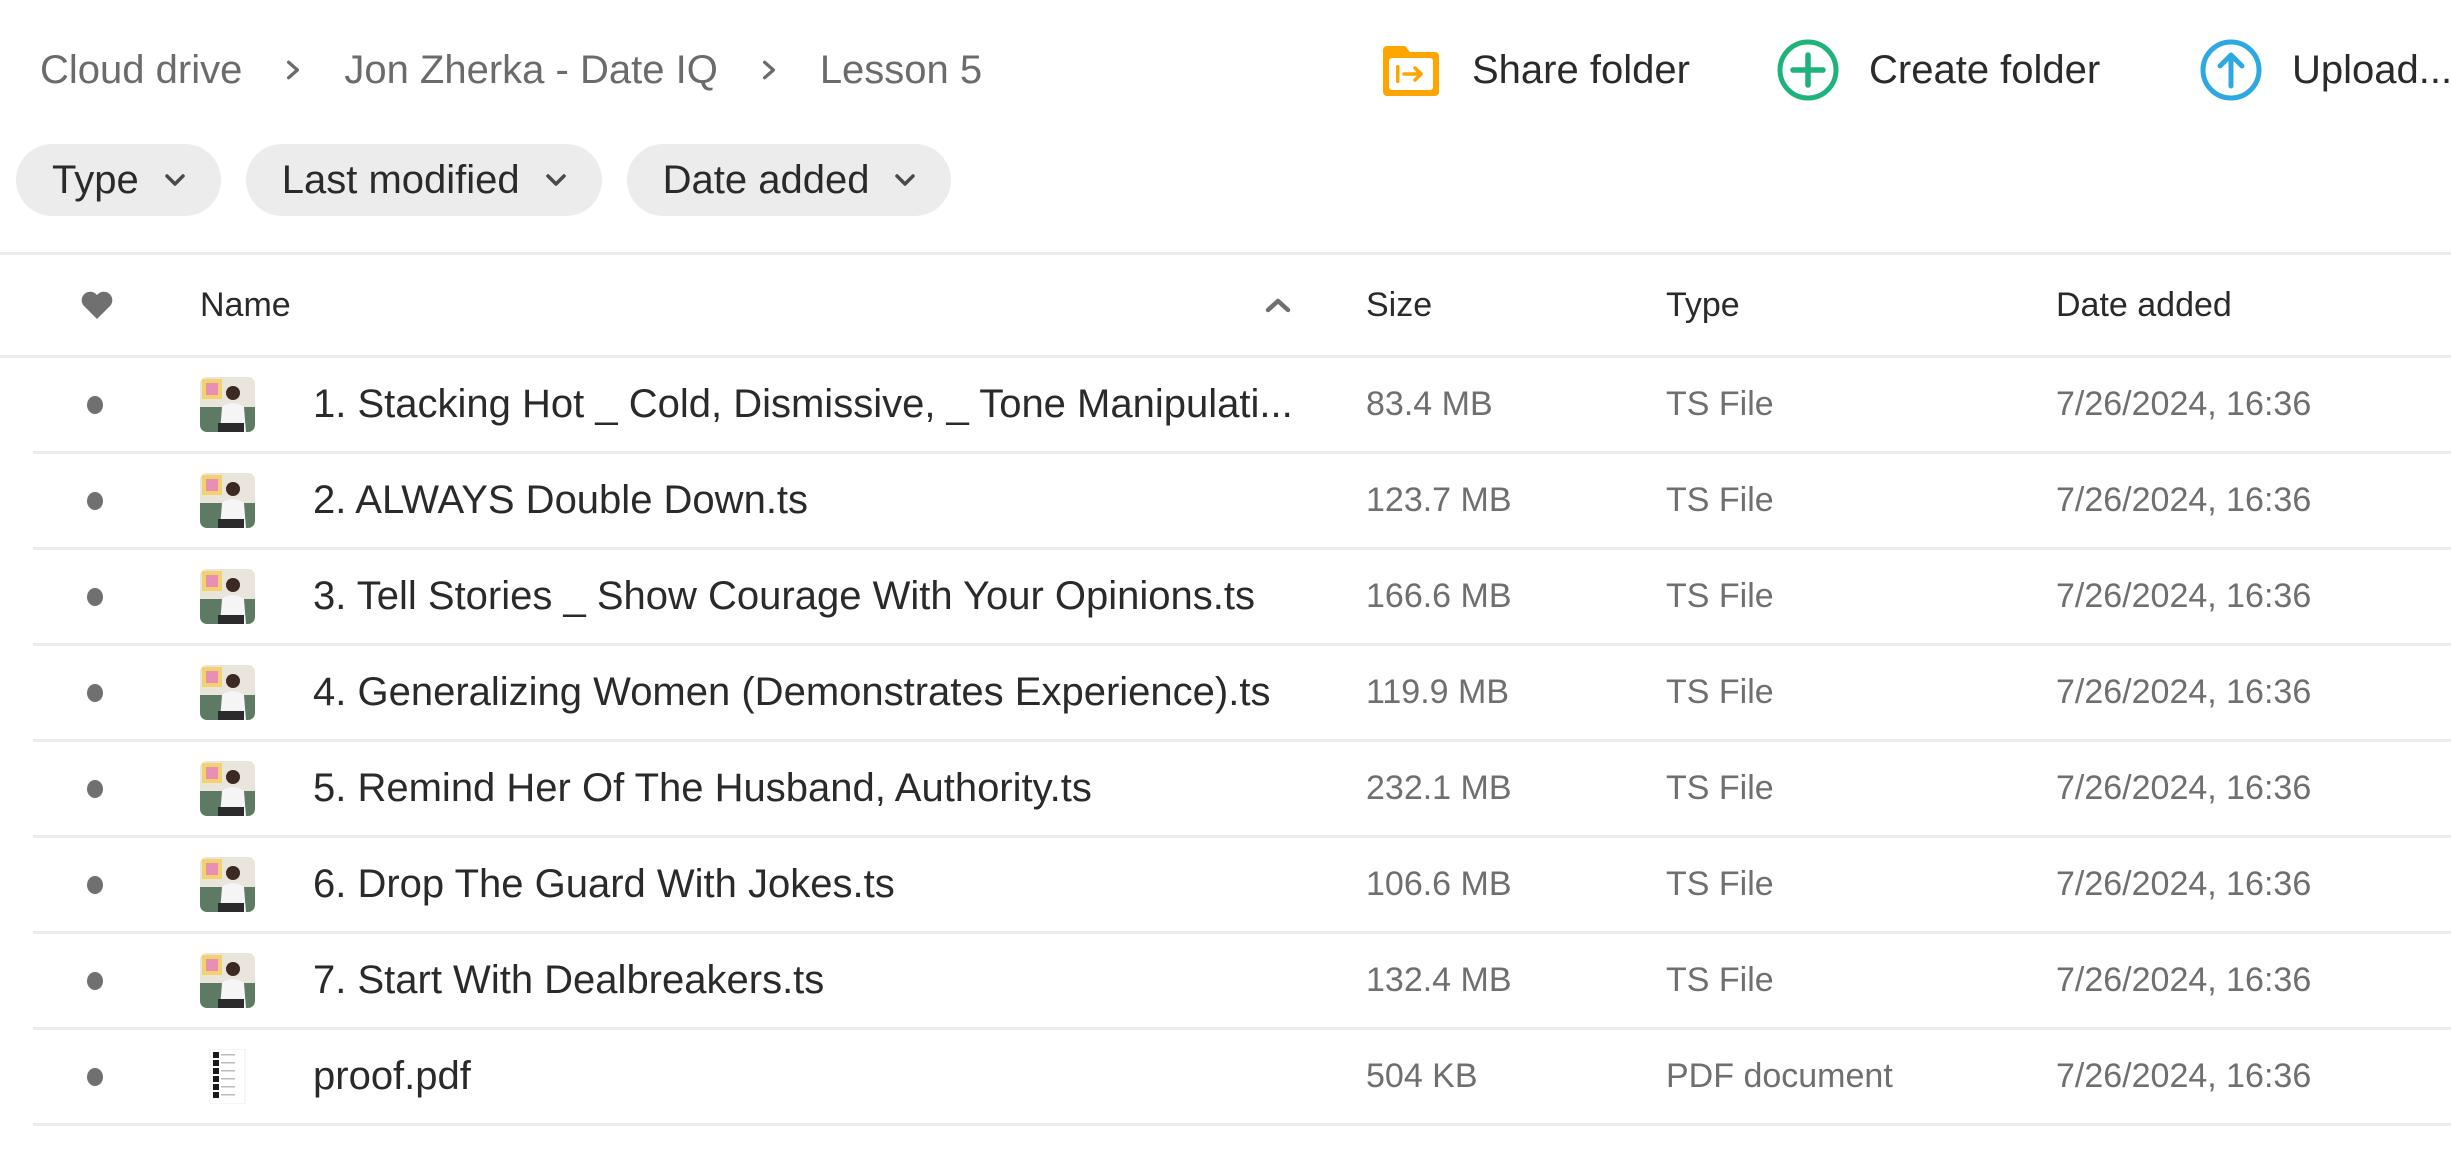 This screenshot has height=1165, width=2451. Describe the element at coordinates (561, 500) in the screenshot. I see `file-name: 2. ALWAYS Double Down.ts` at that location.